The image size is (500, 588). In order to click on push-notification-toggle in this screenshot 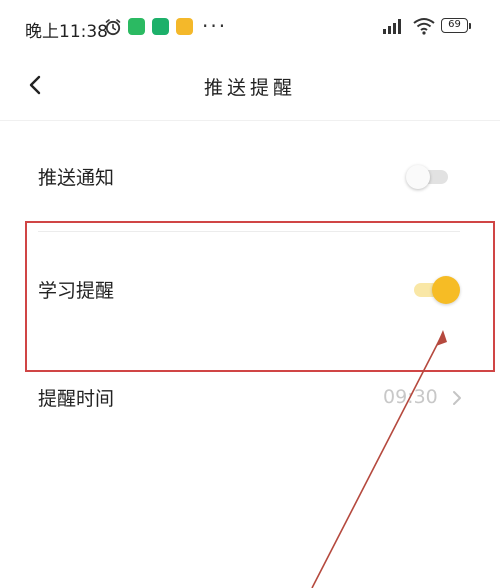, I will do `click(427, 177)`.